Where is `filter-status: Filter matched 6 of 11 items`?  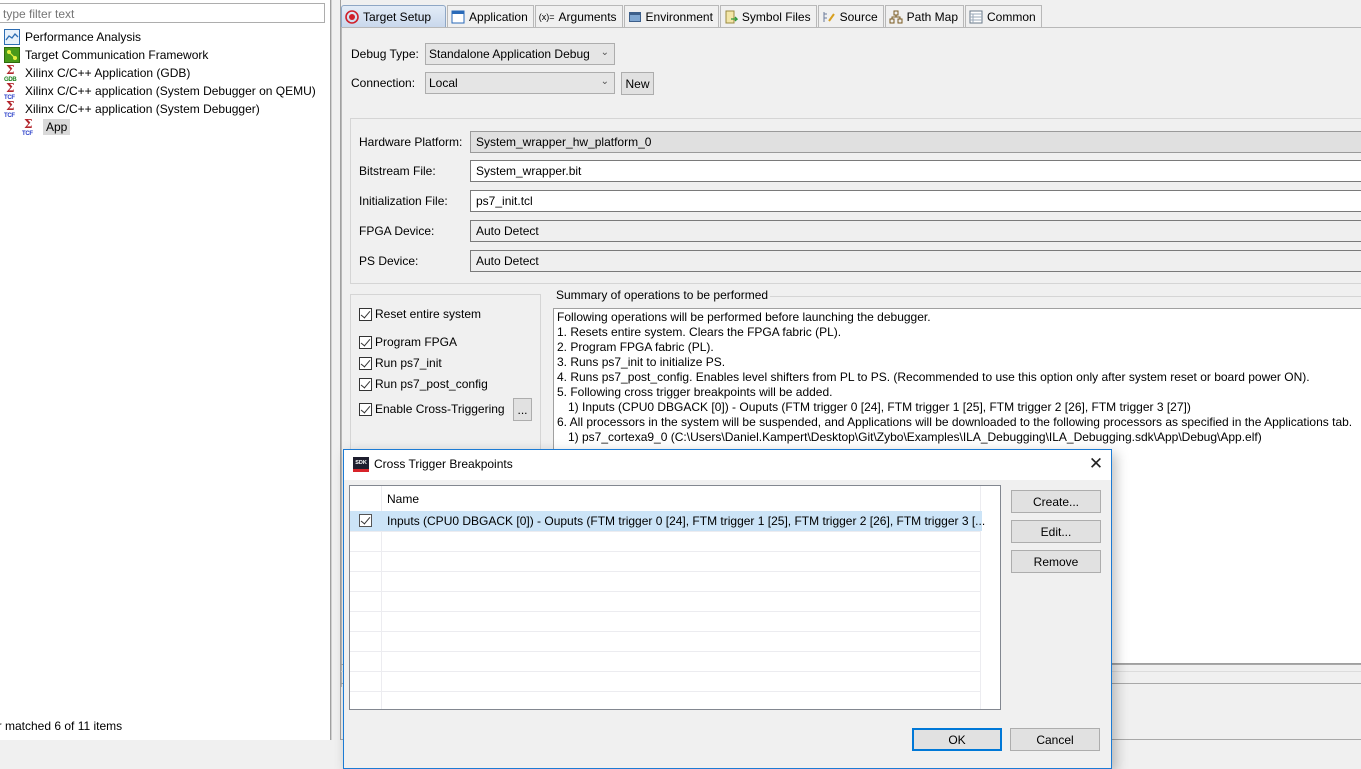
filter-status: Filter matched 6 of 11 items is located at coordinates (61, 726).